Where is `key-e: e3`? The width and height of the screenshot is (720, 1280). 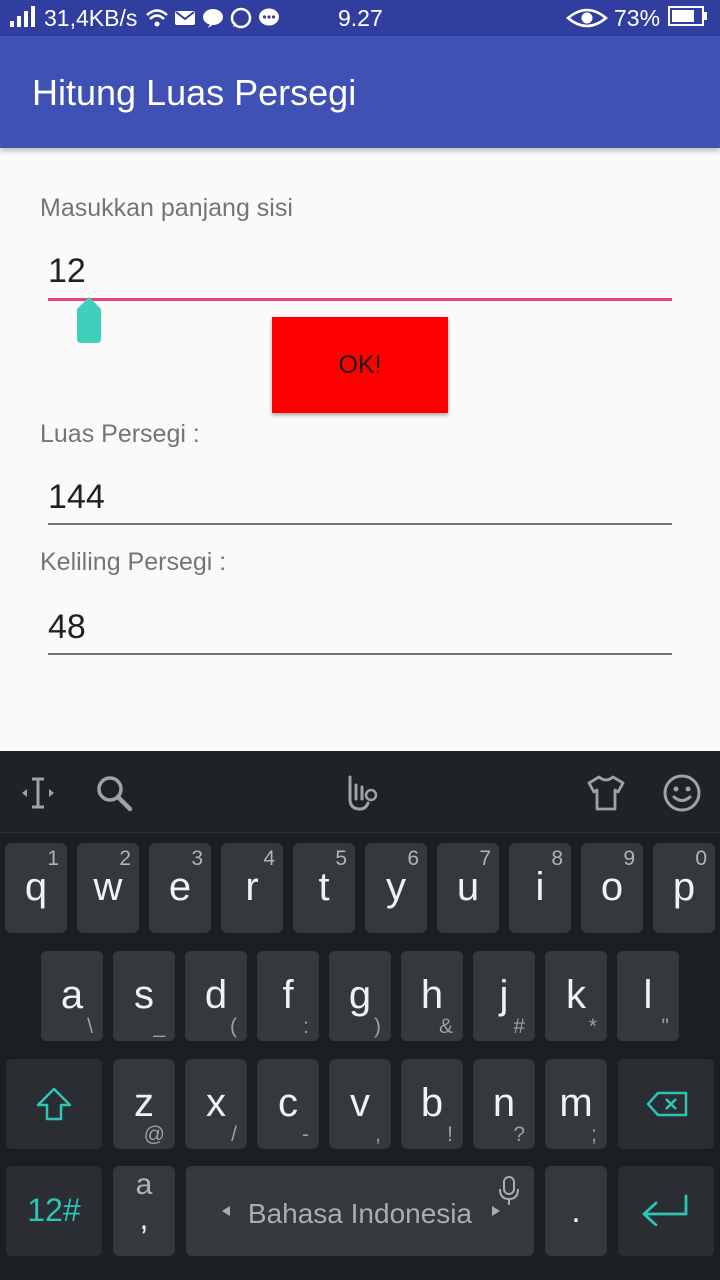 key-e: e3 is located at coordinates (180, 888).